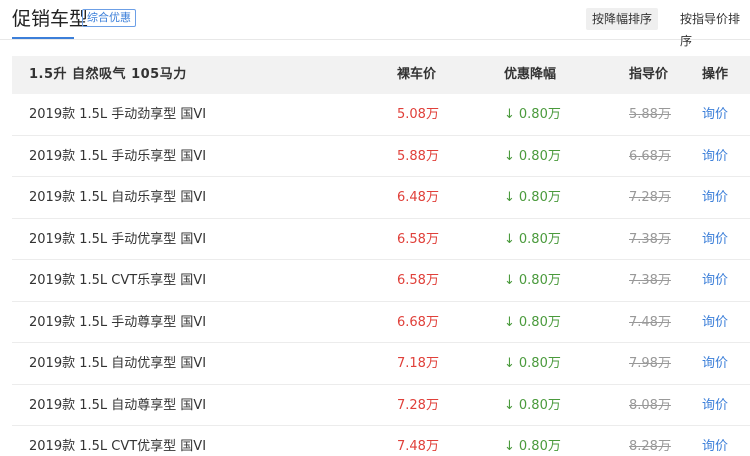 This screenshot has width=750, height=456. Describe the element at coordinates (650, 156) in the screenshot. I see `guide-price: 6.68万` at that location.